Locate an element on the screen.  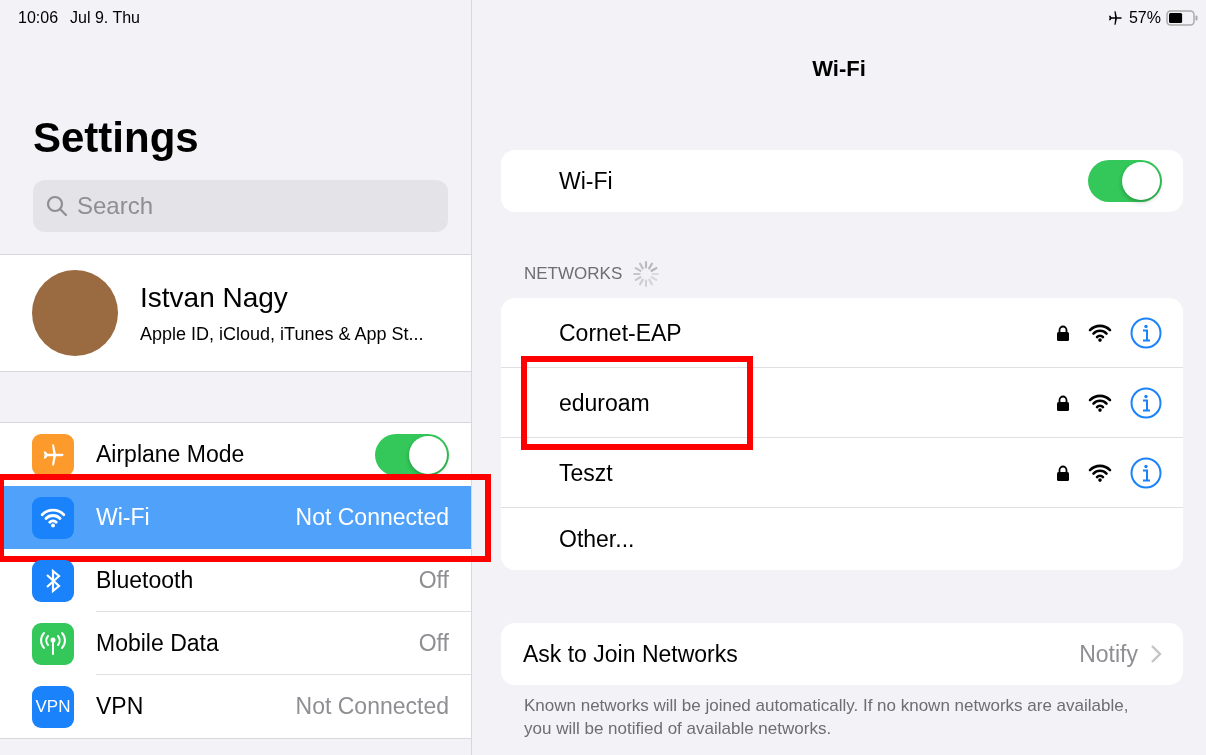
section-header: NETWORKS is located at coordinates (573, 274).